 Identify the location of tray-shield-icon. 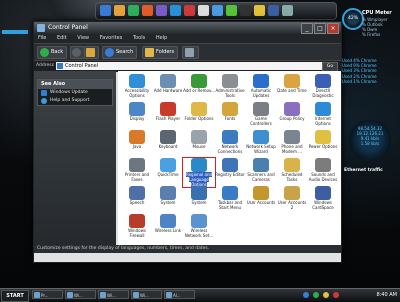
(316, 295).